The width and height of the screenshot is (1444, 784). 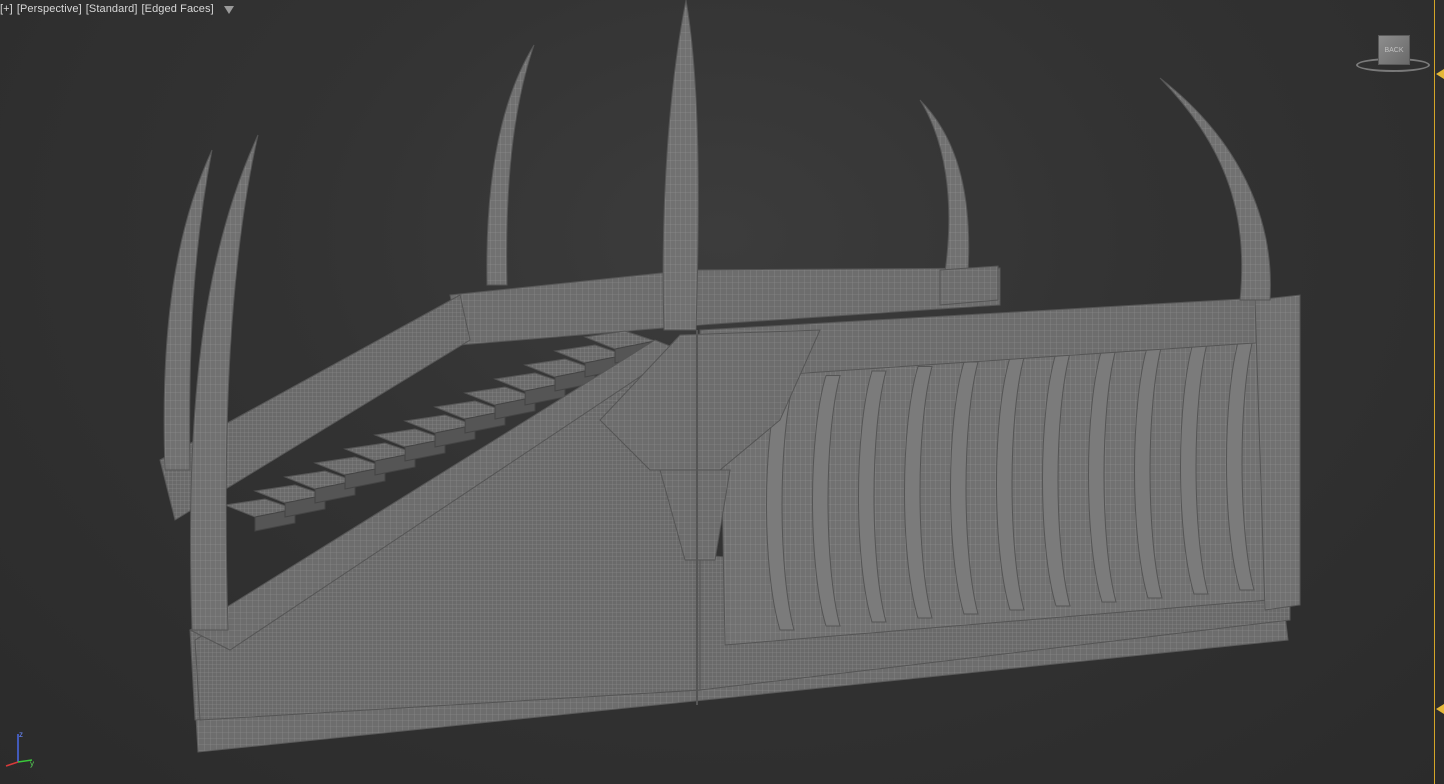 What do you see at coordinates (49, 9) in the screenshot?
I see `view-type-menu: [Perspective]` at bounding box center [49, 9].